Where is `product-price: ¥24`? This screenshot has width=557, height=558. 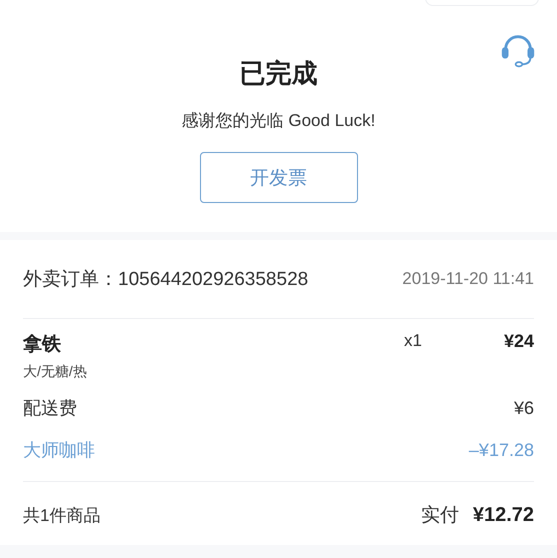
product-price: ¥24 is located at coordinates (519, 341).